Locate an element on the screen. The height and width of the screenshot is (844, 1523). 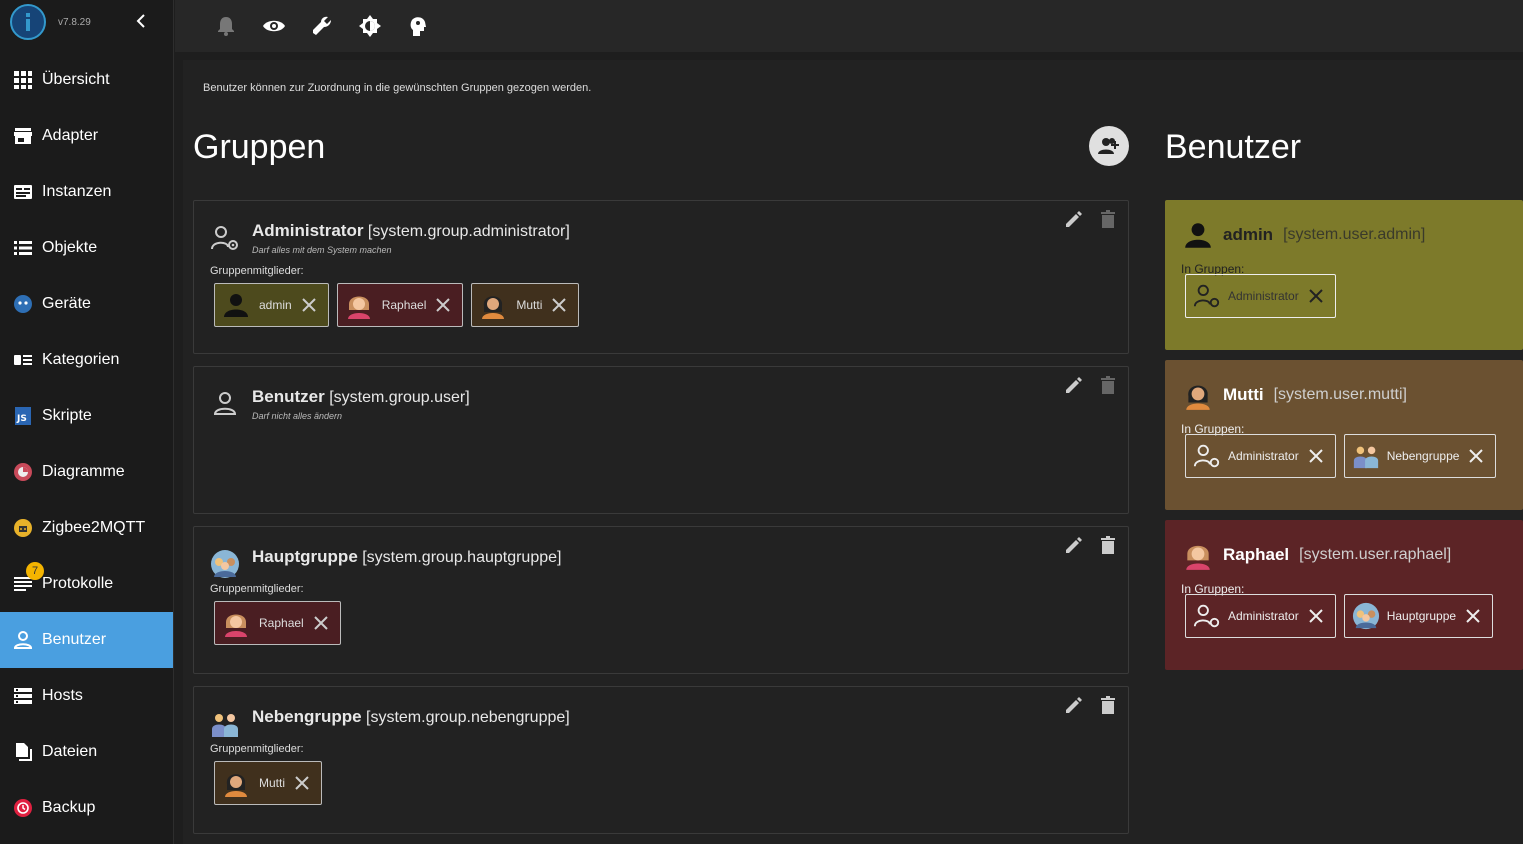
member-chip-admin: admin is located at coordinates (271, 305).